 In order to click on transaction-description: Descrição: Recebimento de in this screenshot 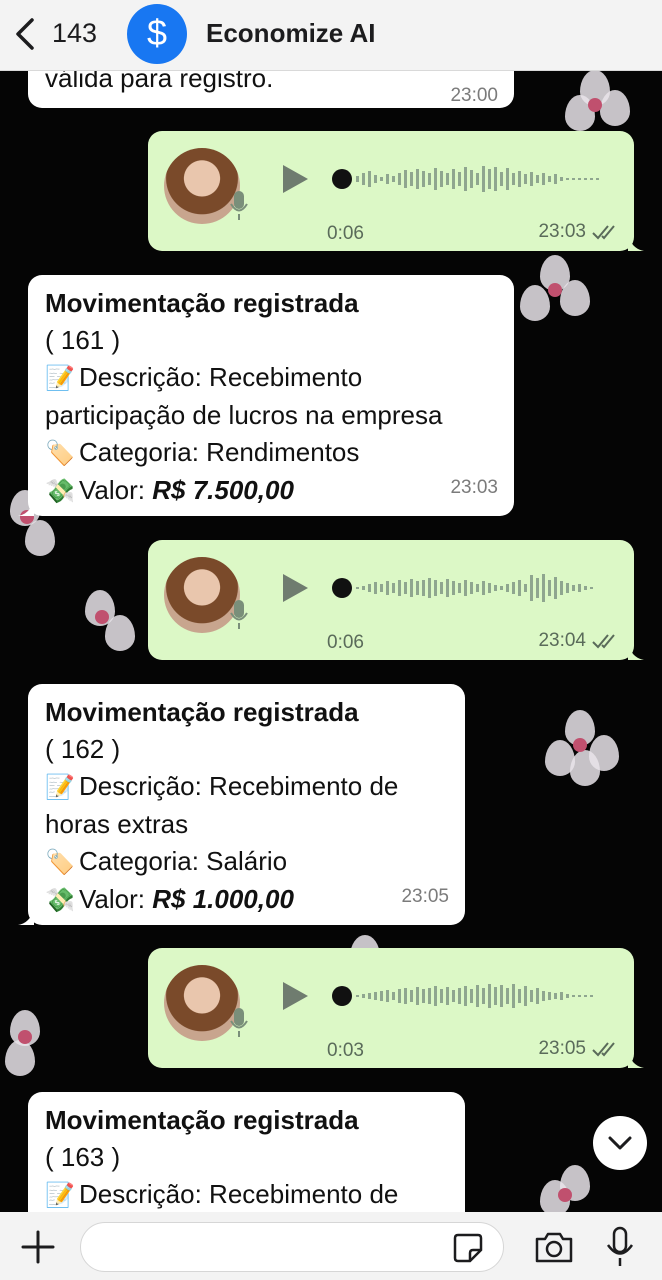, I will do `click(239, 1194)`.